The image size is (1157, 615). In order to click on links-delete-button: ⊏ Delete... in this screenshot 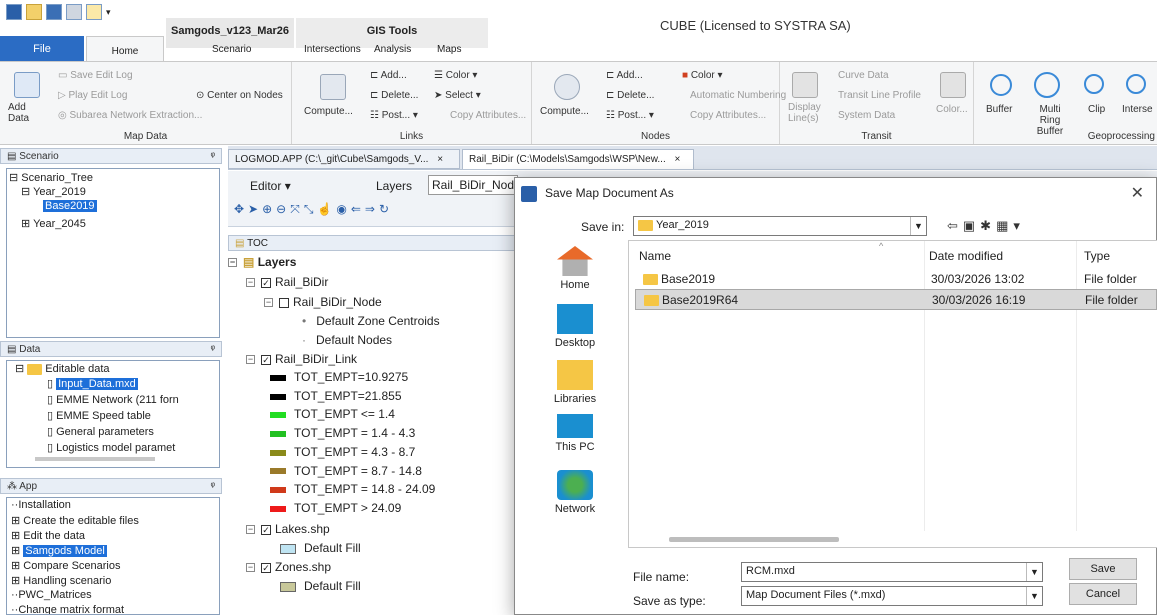, I will do `click(394, 95)`.